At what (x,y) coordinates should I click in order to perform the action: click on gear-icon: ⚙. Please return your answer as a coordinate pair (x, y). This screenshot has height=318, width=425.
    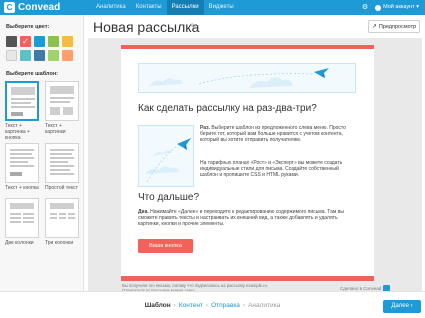
    Looking at the image, I should click on (365, 7).